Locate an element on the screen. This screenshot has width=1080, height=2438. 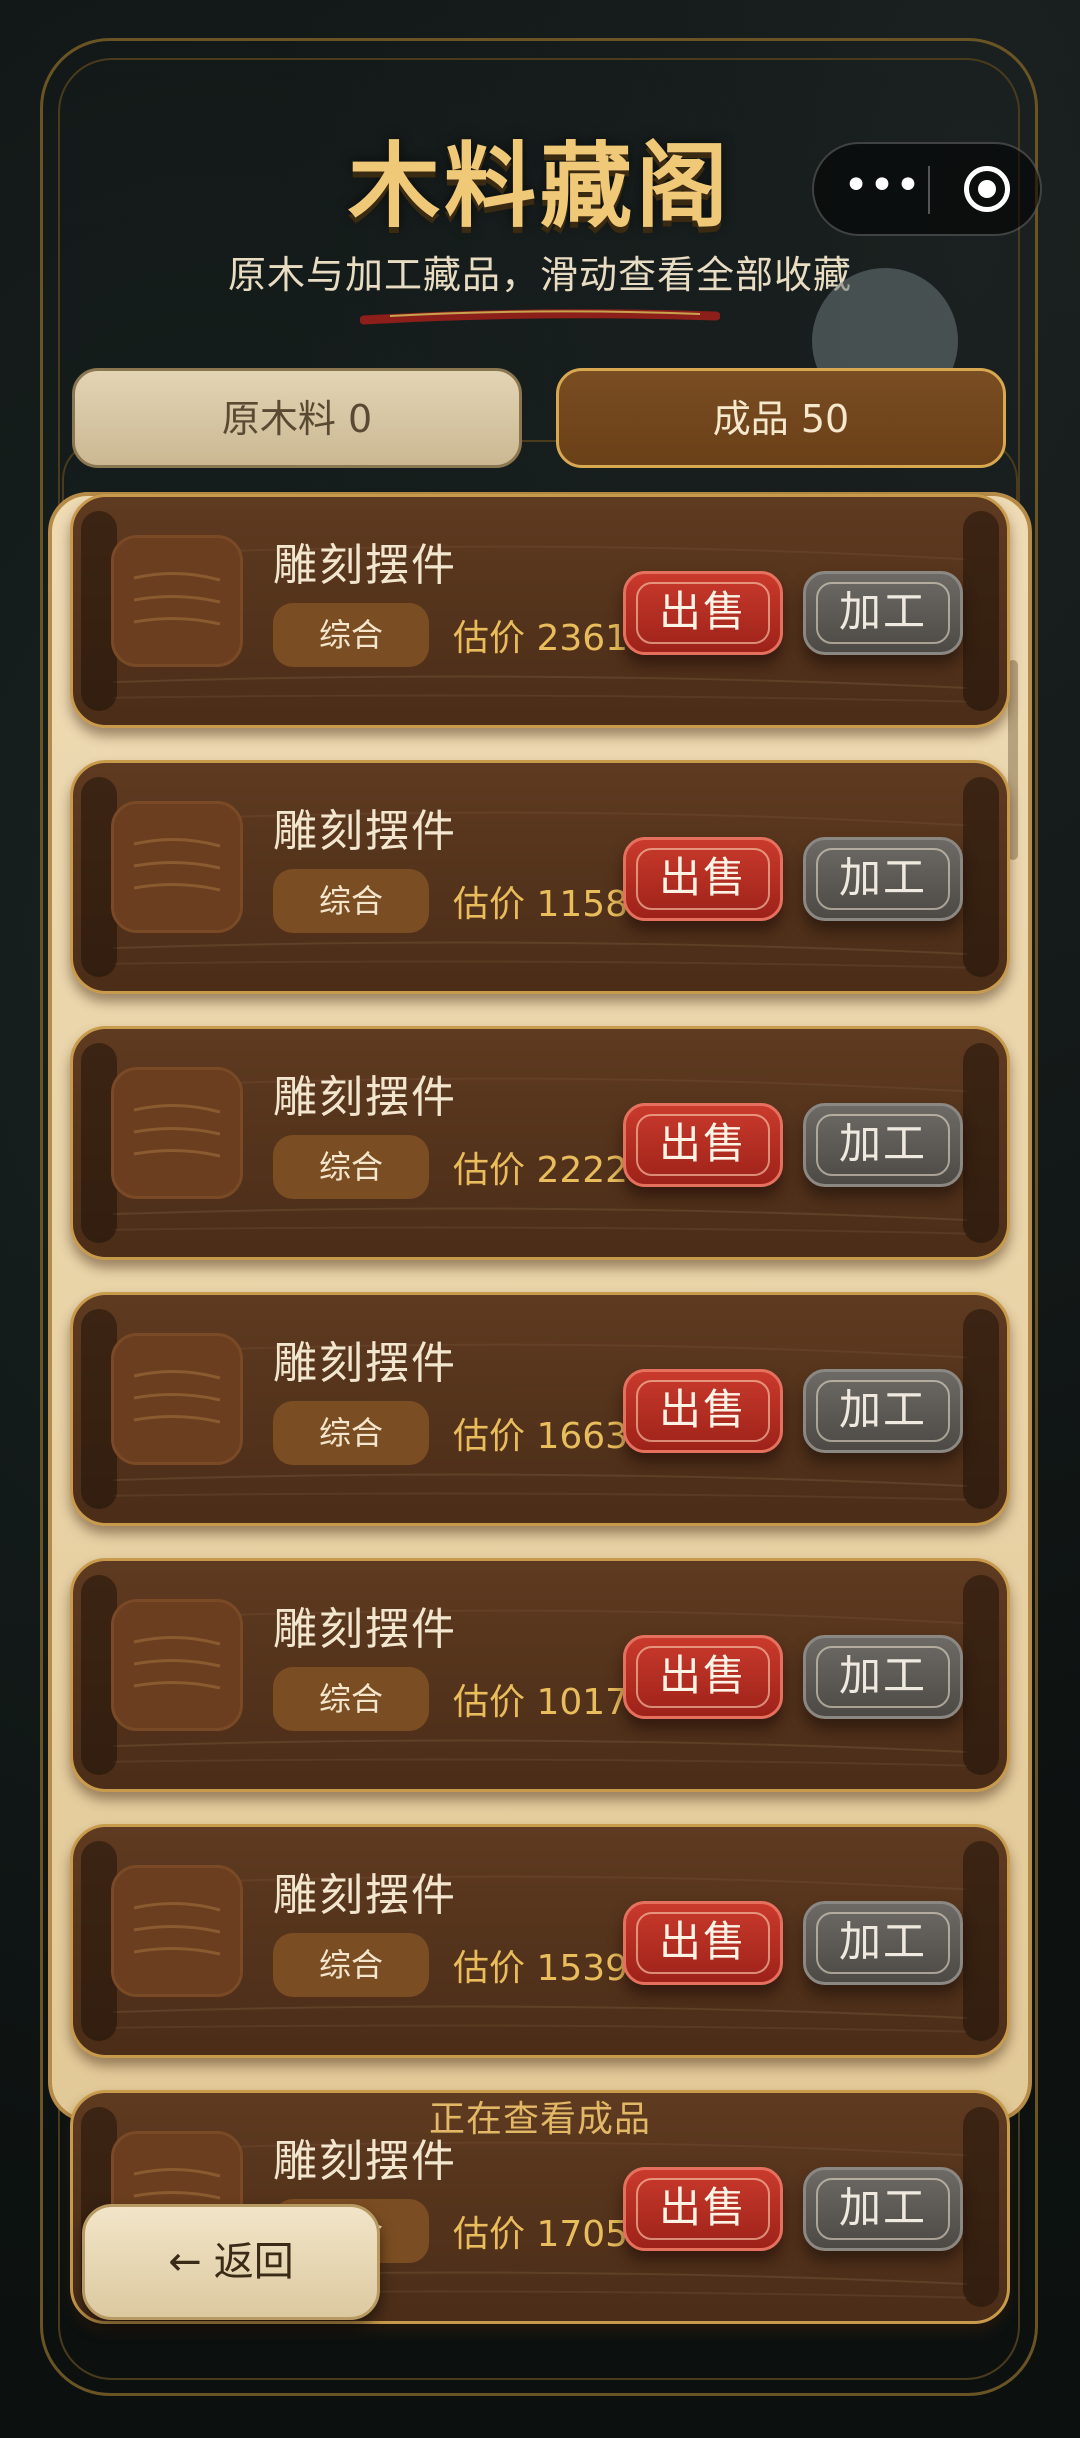
item-price: 估价 10174 is located at coordinates (548, 1702).